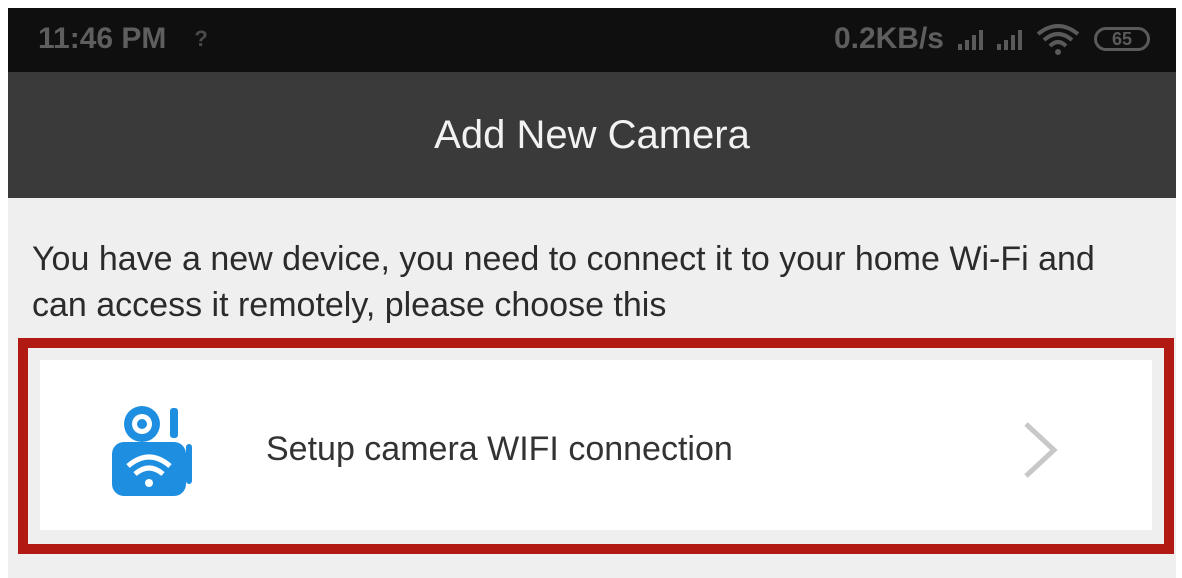  Describe the element at coordinates (992, 39) in the screenshot. I see `status-right: 0.2KB/s 65` at that location.